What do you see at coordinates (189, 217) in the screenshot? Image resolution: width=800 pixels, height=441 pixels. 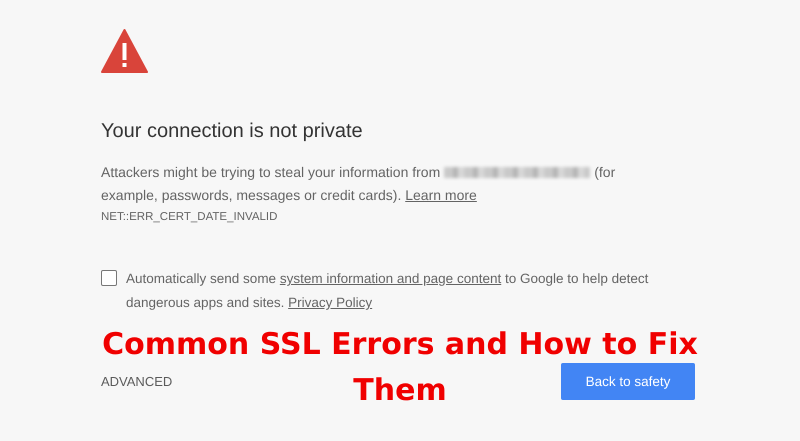 I see `error-code: NET::ERR_CERT_DATE_INVALID` at bounding box center [189, 217].